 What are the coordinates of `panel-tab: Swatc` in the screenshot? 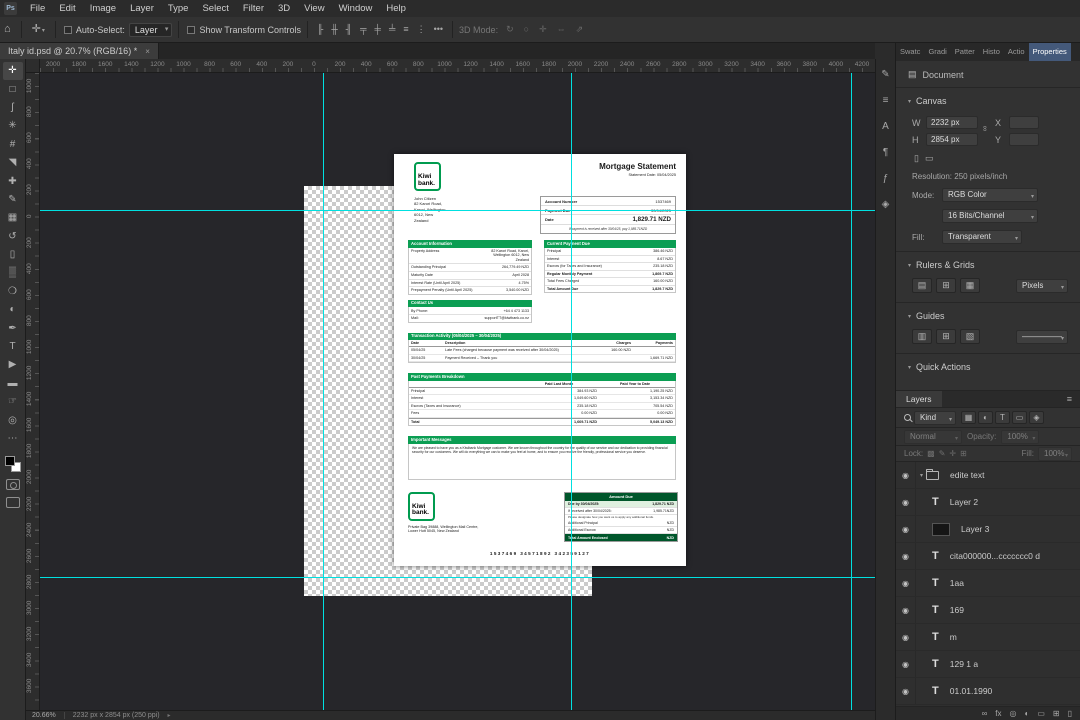 It's located at (910, 52).